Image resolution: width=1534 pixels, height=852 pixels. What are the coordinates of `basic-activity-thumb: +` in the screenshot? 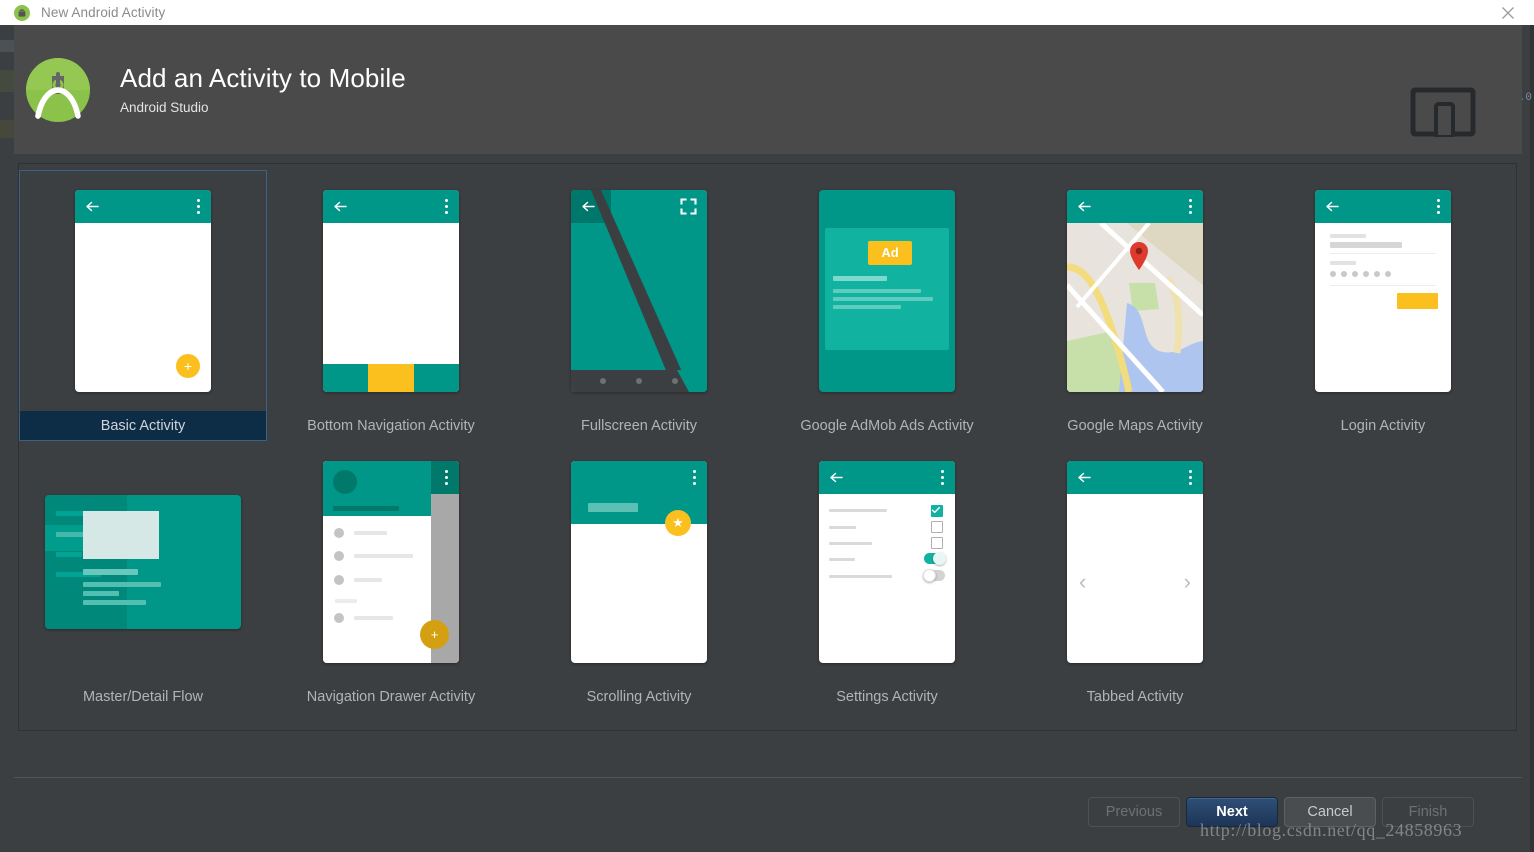 It's located at (143, 290).